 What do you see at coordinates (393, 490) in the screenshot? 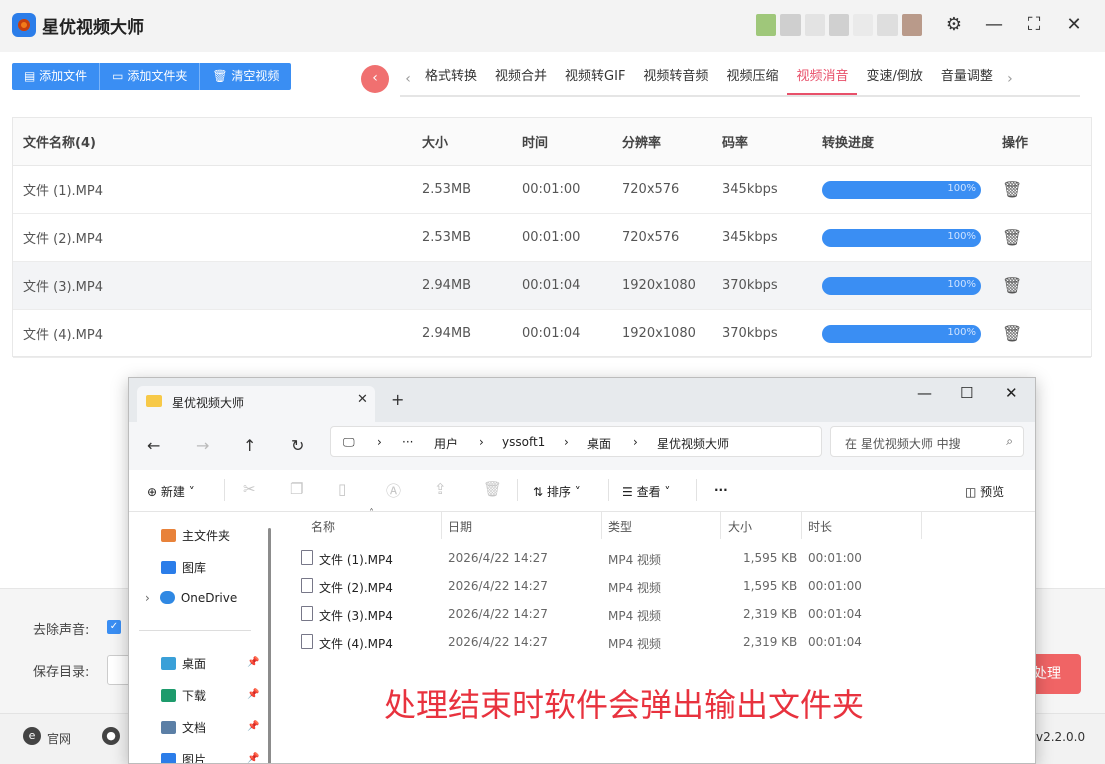
I see `rename-icon: Ⓐ` at bounding box center [393, 490].